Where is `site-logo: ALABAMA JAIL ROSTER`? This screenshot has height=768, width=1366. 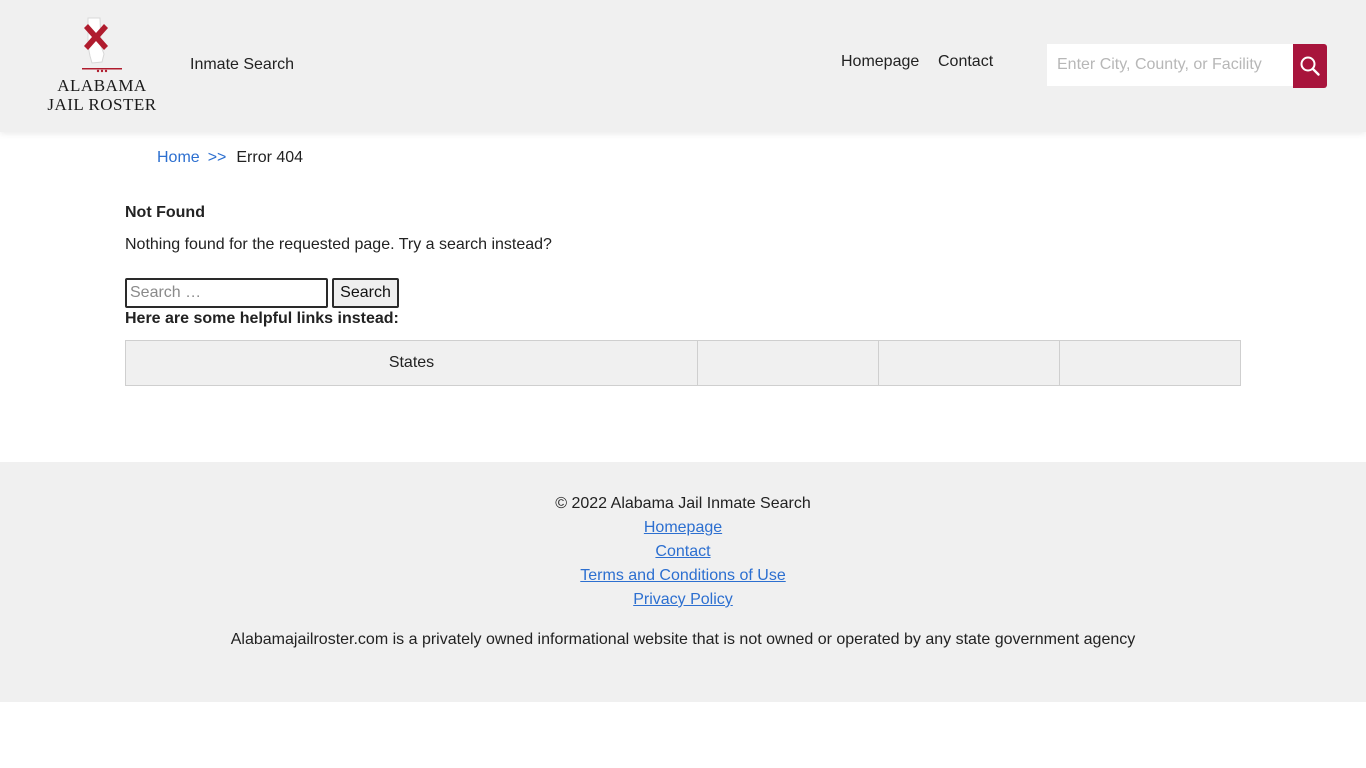
site-logo: ALABAMA JAIL ROSTER is located at coordinates (102, 66).